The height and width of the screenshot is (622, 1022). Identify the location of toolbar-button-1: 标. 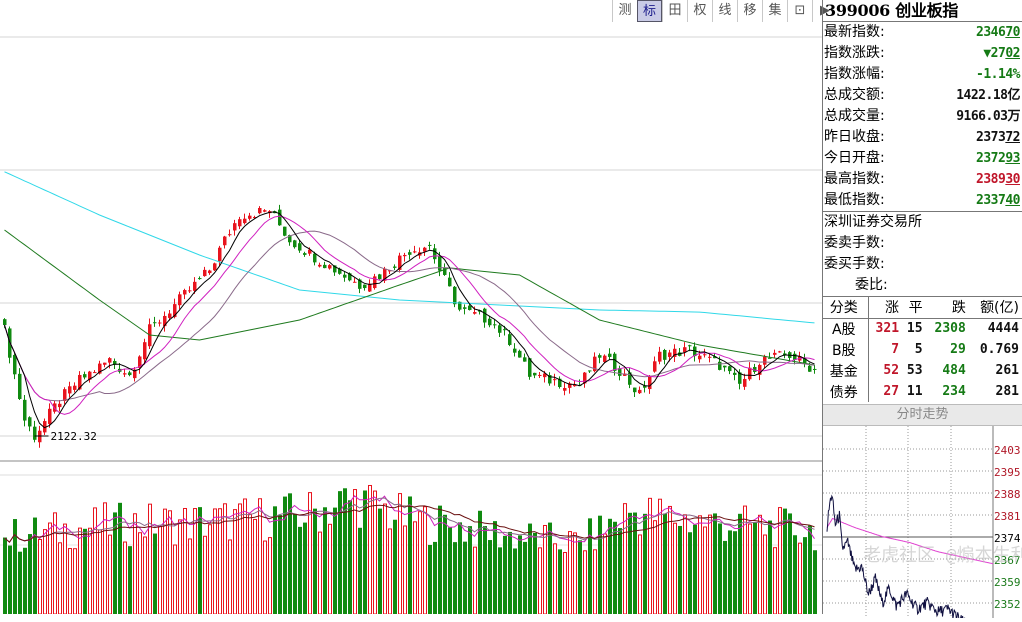
(649, 11).